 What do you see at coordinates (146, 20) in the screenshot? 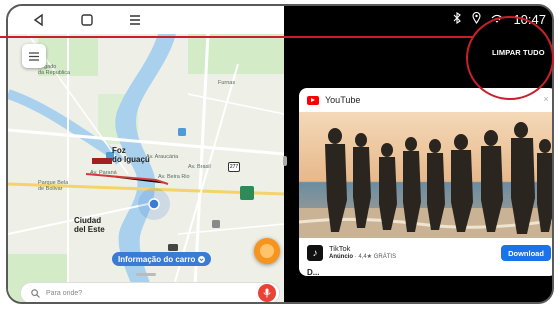
I see `navigation-bar` at bounding box center [146, 20].